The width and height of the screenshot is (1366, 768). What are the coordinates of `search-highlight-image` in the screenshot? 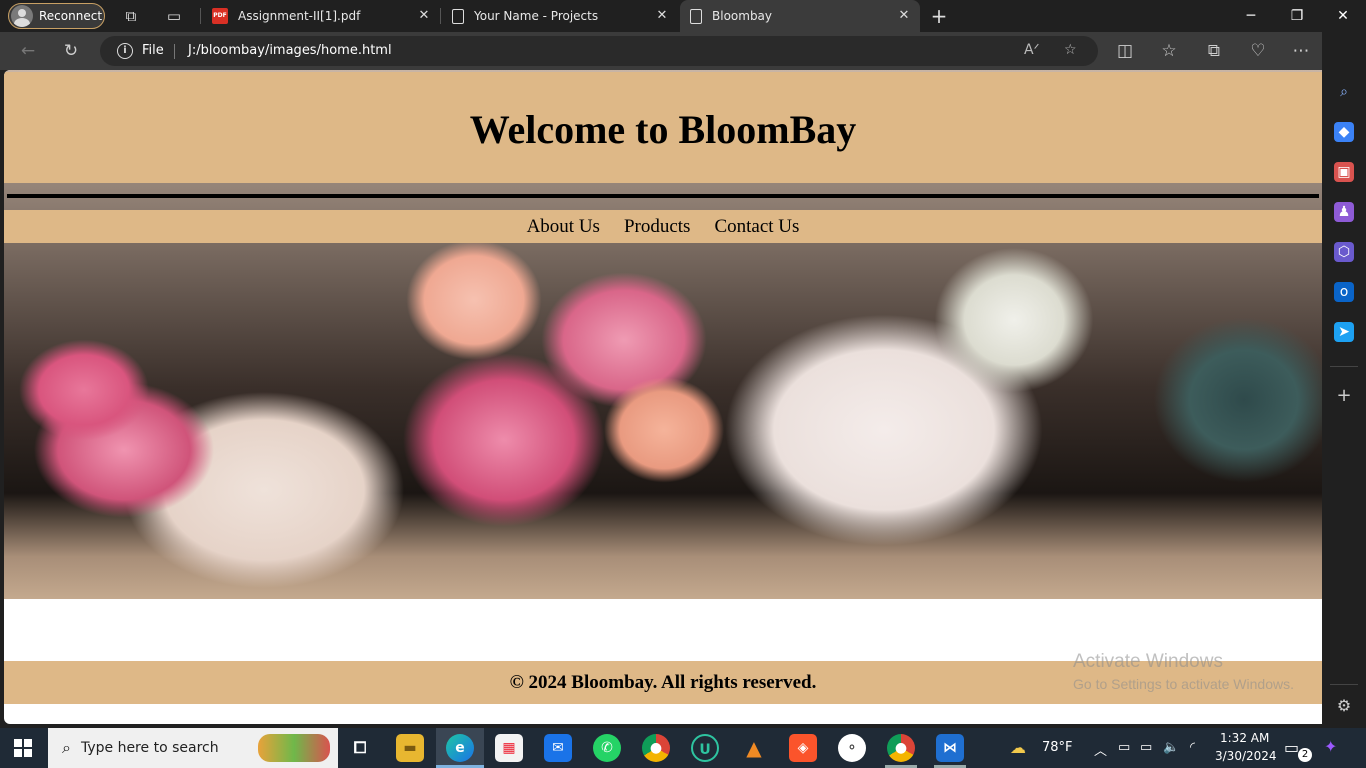 It's located at (294, 748).